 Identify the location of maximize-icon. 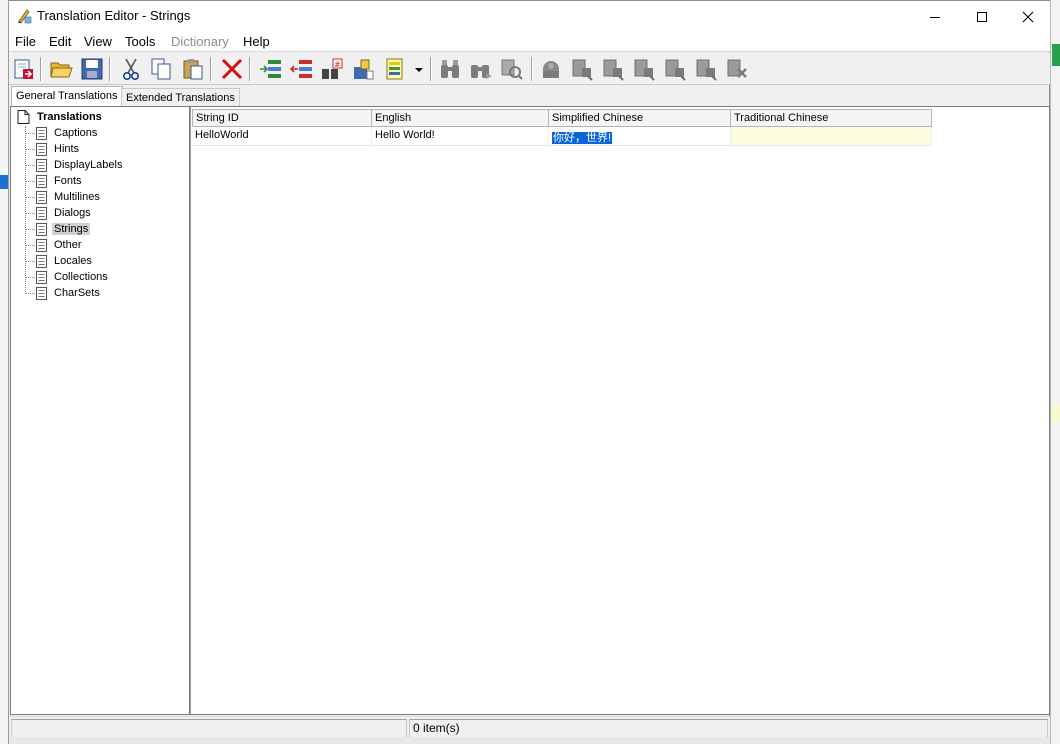
(982, 16).